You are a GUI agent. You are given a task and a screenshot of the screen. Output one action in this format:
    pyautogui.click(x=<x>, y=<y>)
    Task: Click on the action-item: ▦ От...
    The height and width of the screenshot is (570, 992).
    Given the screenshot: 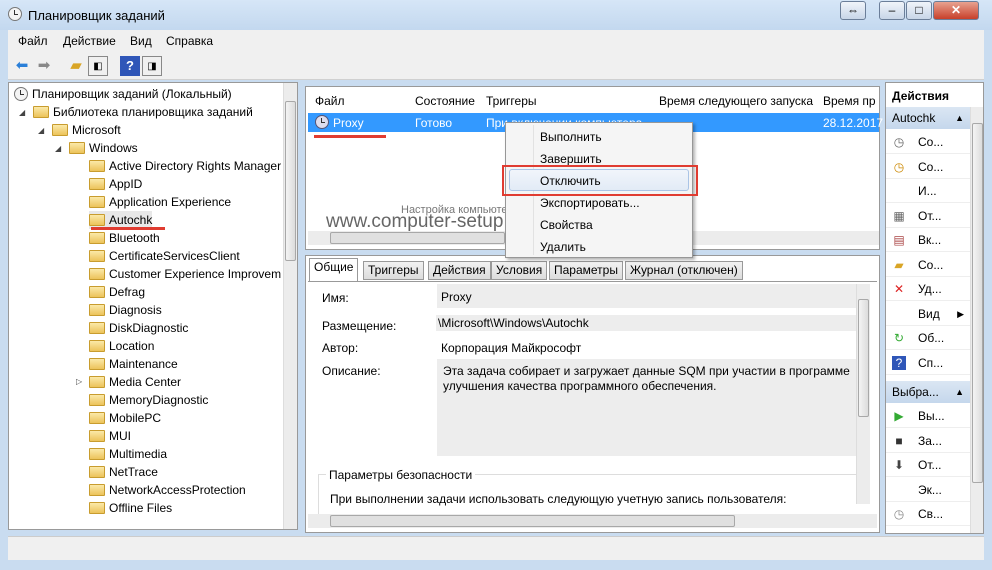 What is the action you would take?
    pyautogui.click(x=928, y=216)
    